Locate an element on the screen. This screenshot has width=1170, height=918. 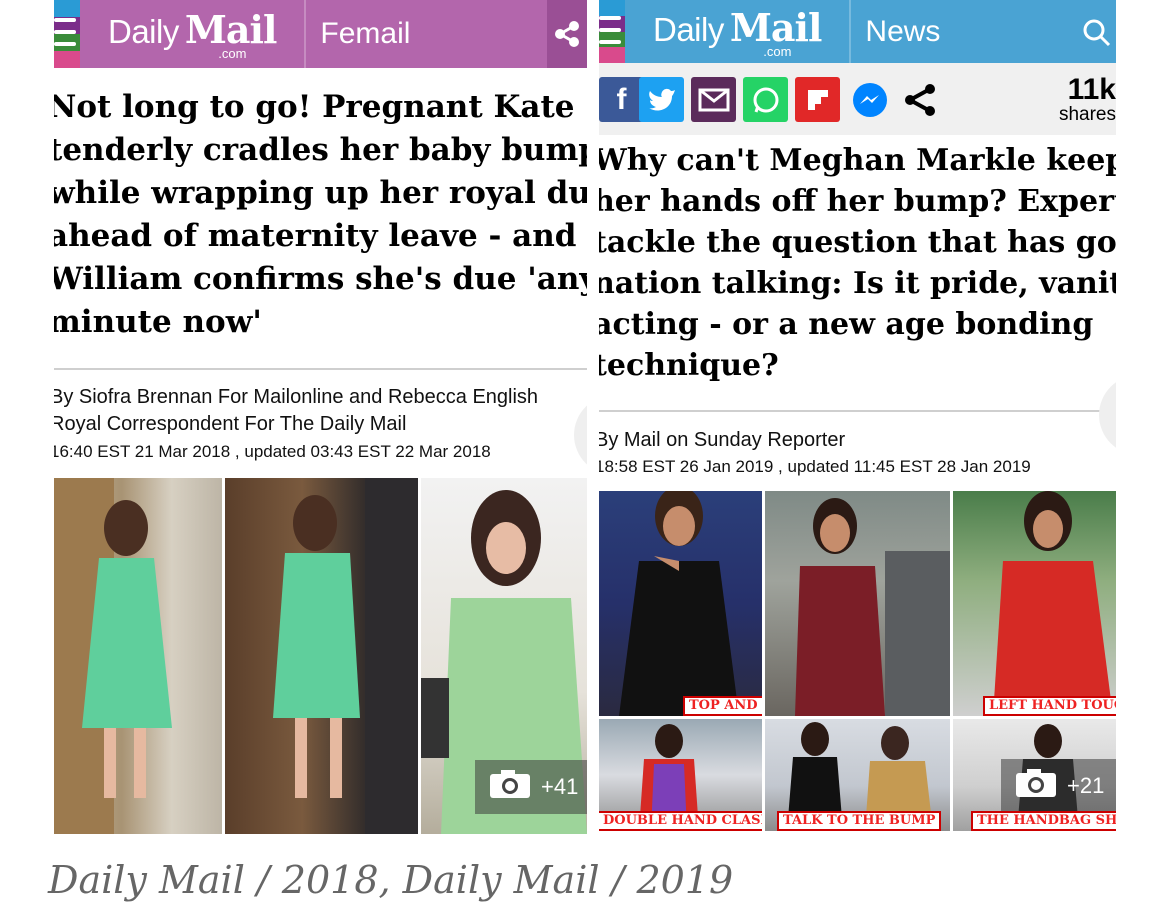
image-credit: Daily Mail / 2018, Daily Mail / 2019 is located at coordinates (391, 880).